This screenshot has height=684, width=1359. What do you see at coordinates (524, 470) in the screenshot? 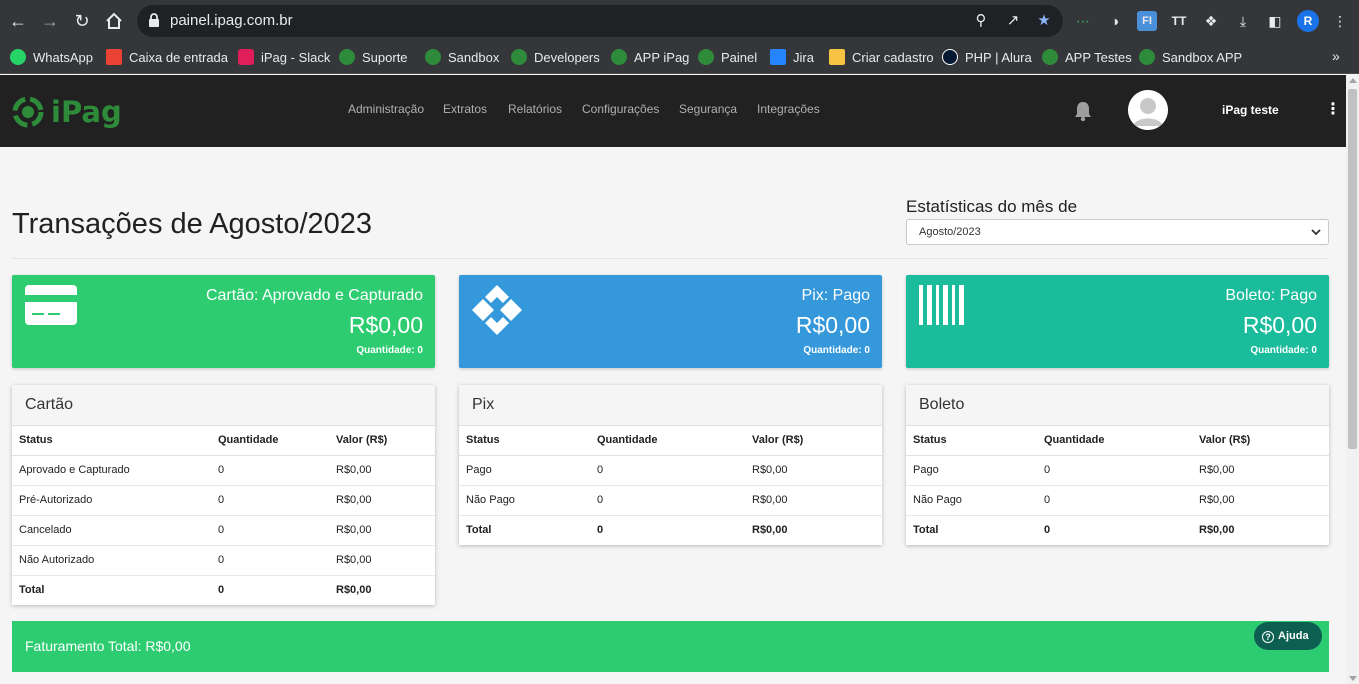
I see `cell-status: Pago` at bounding box center [524, 470].